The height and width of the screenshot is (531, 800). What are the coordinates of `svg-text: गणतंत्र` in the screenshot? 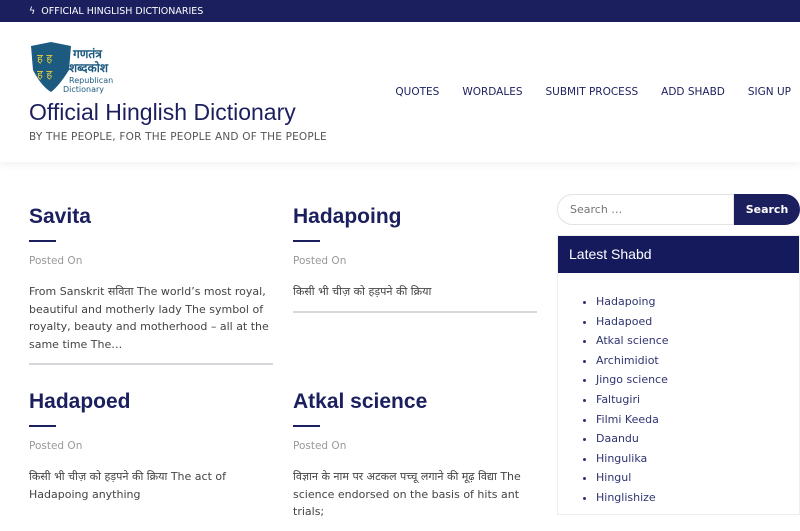 It's located at (87, 54).